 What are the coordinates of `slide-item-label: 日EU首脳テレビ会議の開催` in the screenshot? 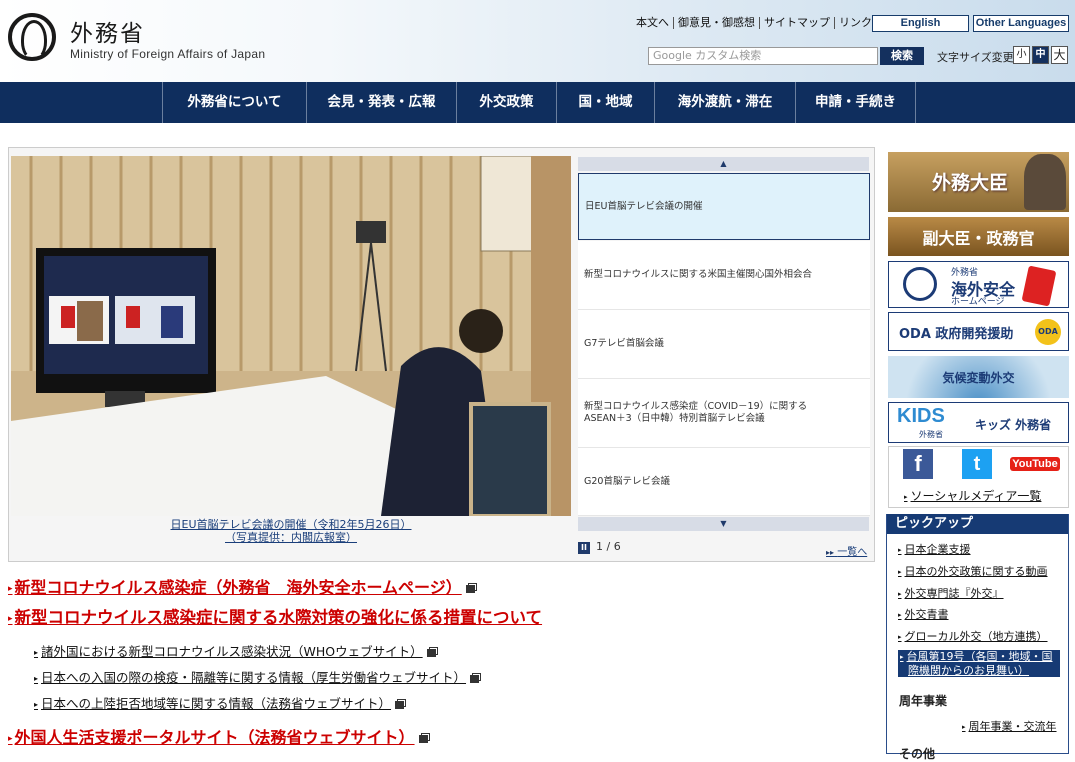 It's located at (644, 206).